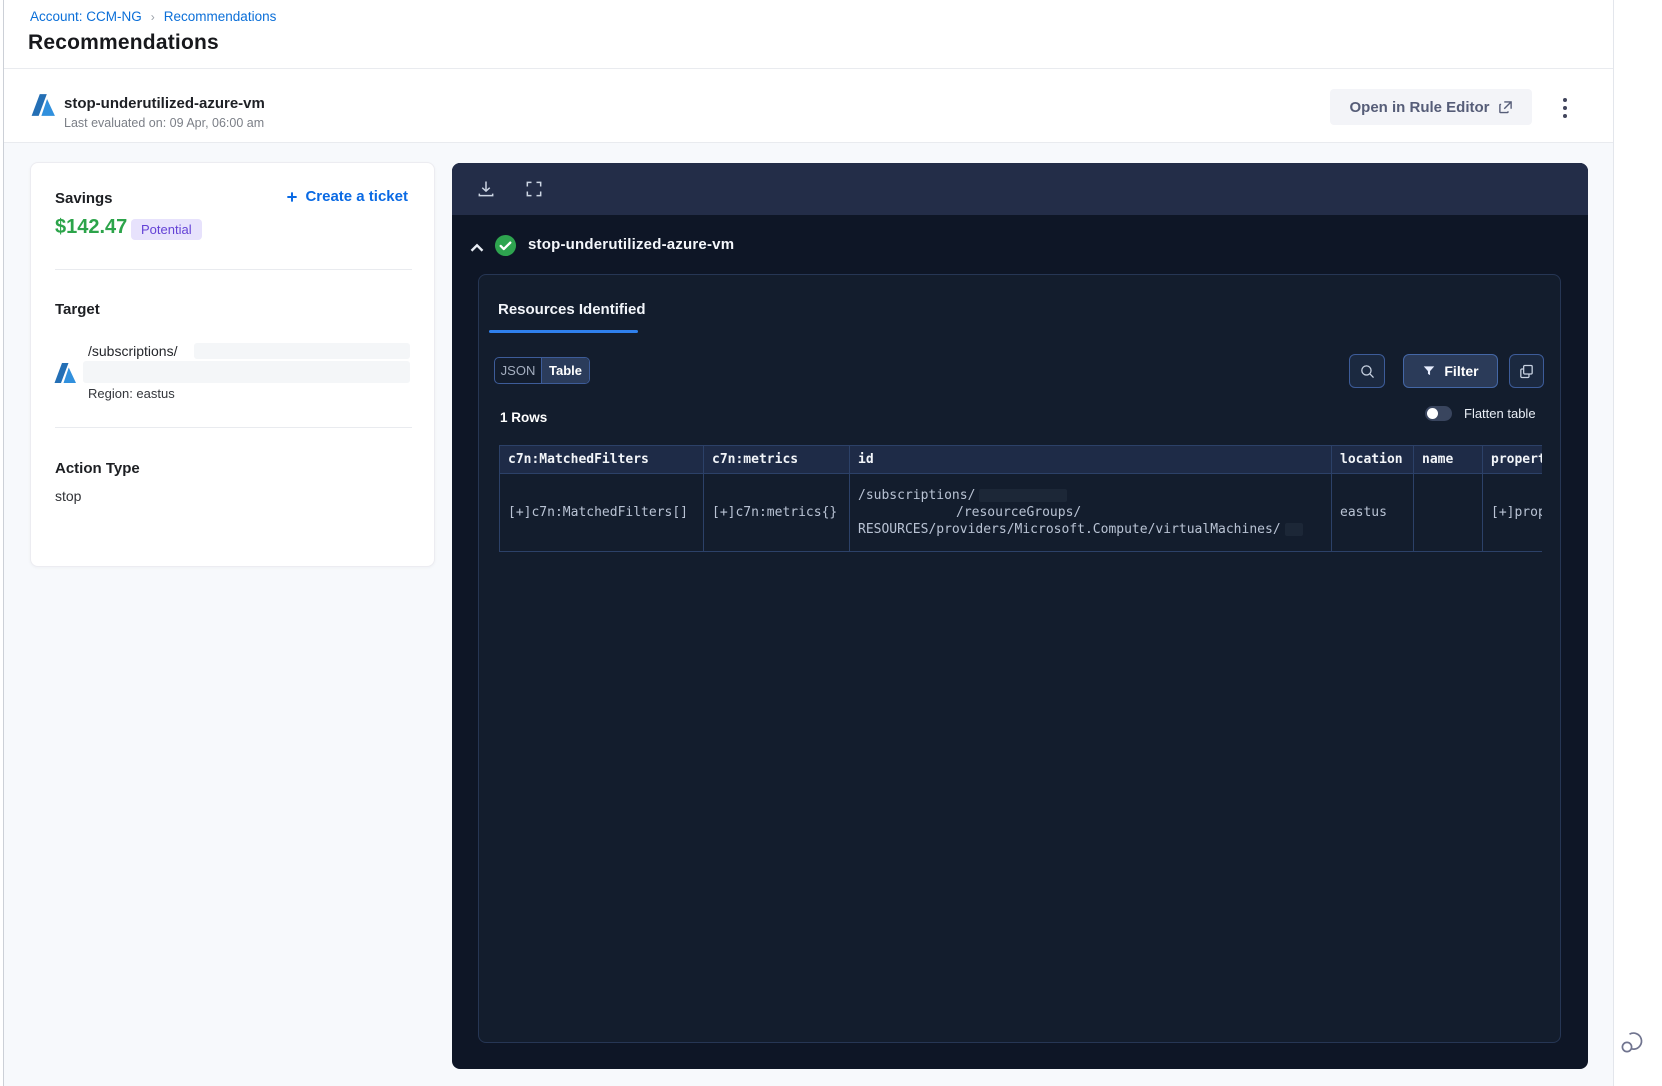 The image size is (1662, 1086). What do you see at coordinates (477, 248) in the screenshot?
I see `chevron-up-icon` at bounding box center [477, 248].